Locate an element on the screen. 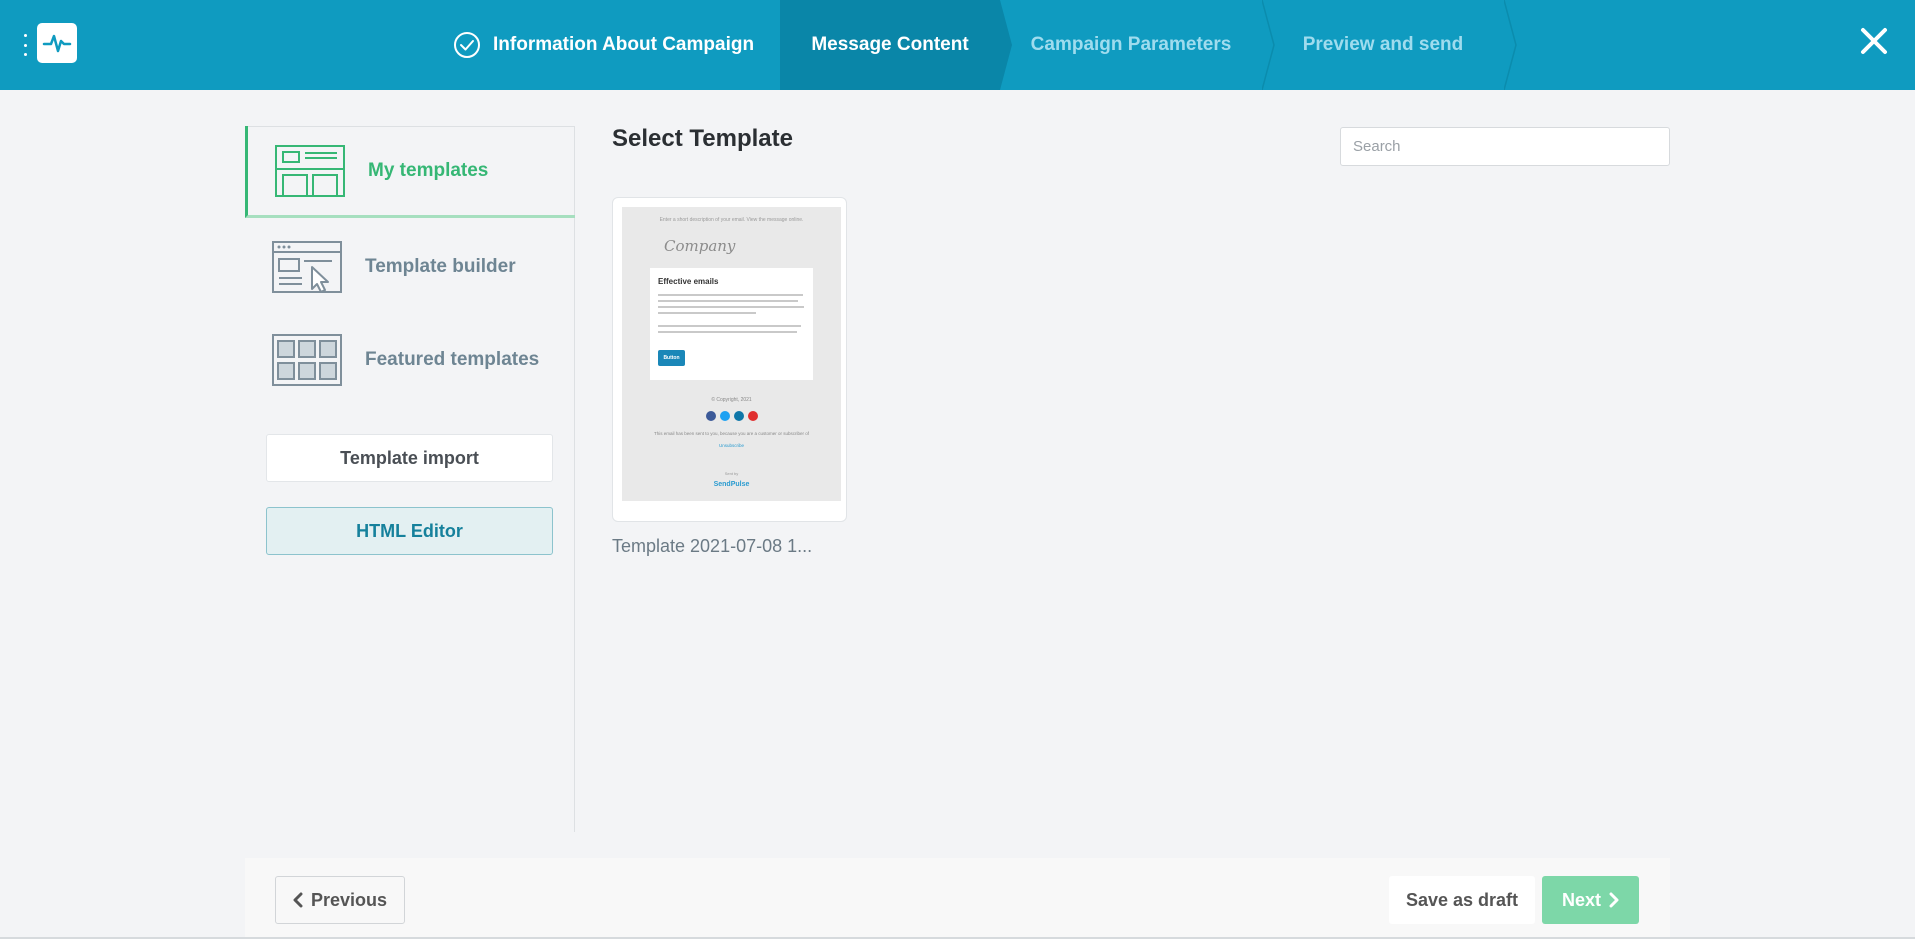  footer-bar: Previous Save as draft Next is located at coordinates (957, 898).